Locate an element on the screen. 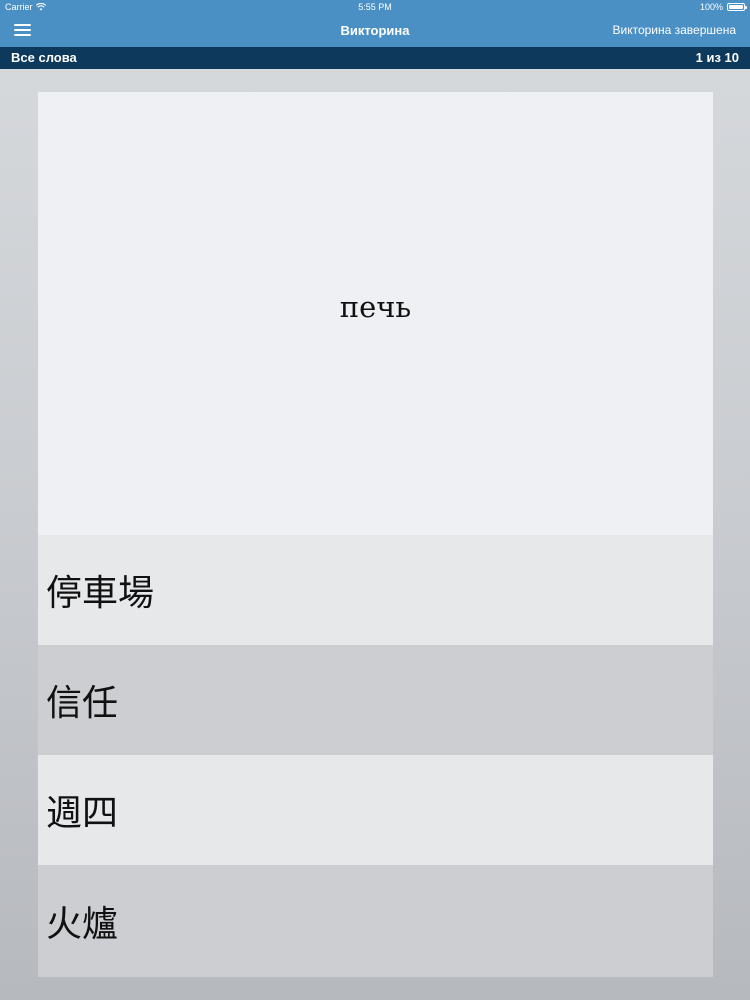 The width and height of the screenshot is (750, 1000). battery-icon is located at coordinates (737, 7).